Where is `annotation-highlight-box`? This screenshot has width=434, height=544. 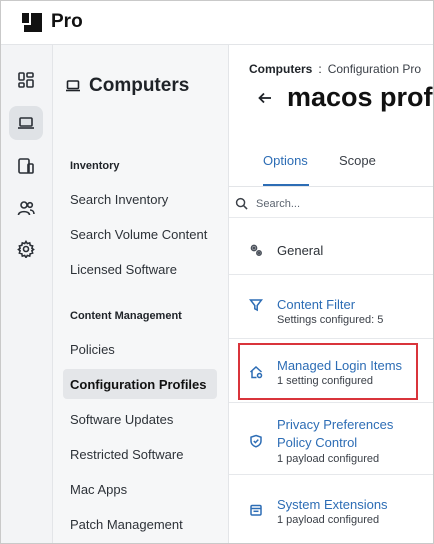
annotation-highlight-box is located at coordinates (328, 371).